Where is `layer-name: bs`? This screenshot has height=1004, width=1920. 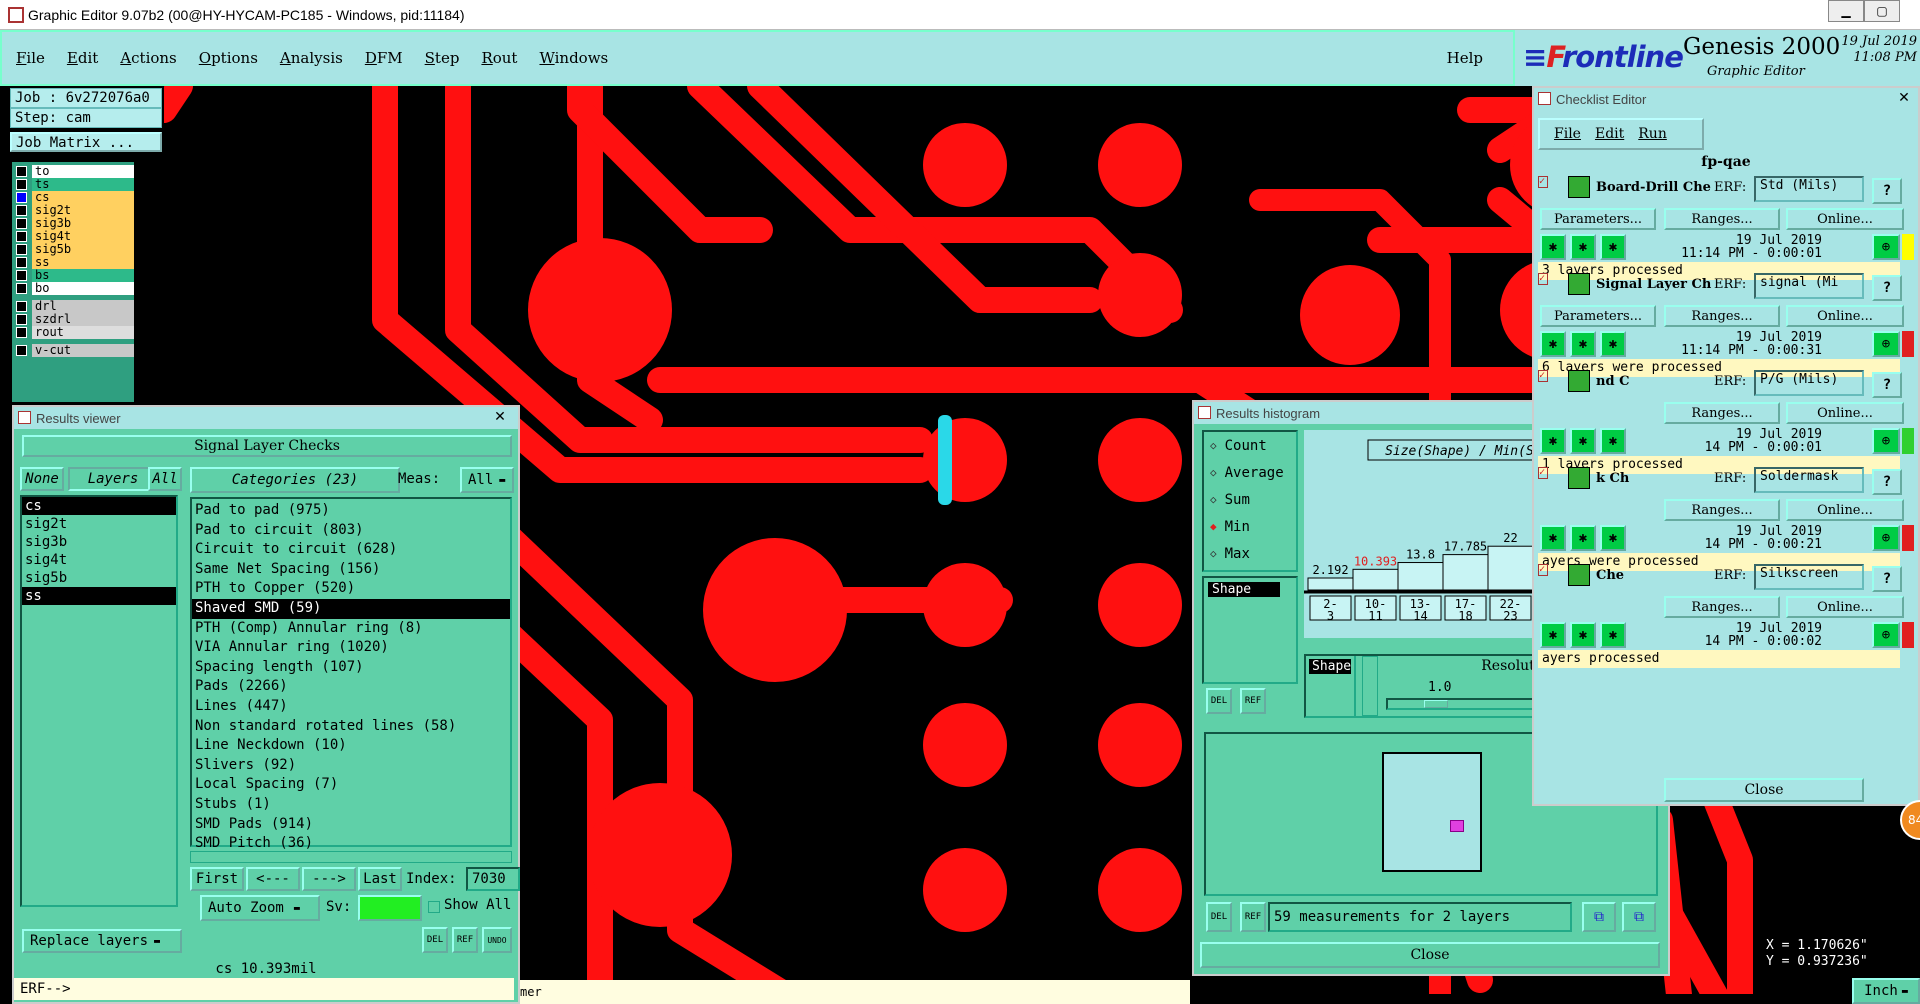 layer-name: bs is located at coordinates (83, 275).